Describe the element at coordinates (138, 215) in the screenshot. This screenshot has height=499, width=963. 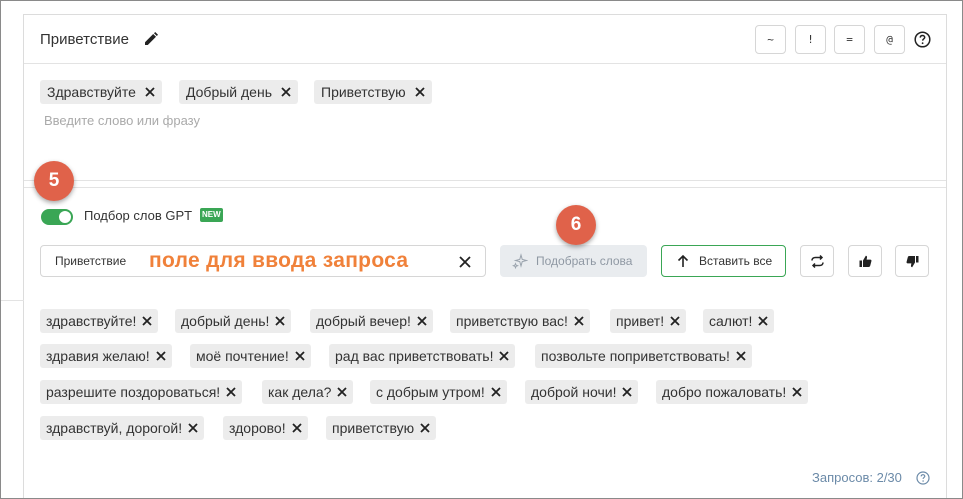
I see `gpt-toggle-label: Подбор слов GPT` at that location.